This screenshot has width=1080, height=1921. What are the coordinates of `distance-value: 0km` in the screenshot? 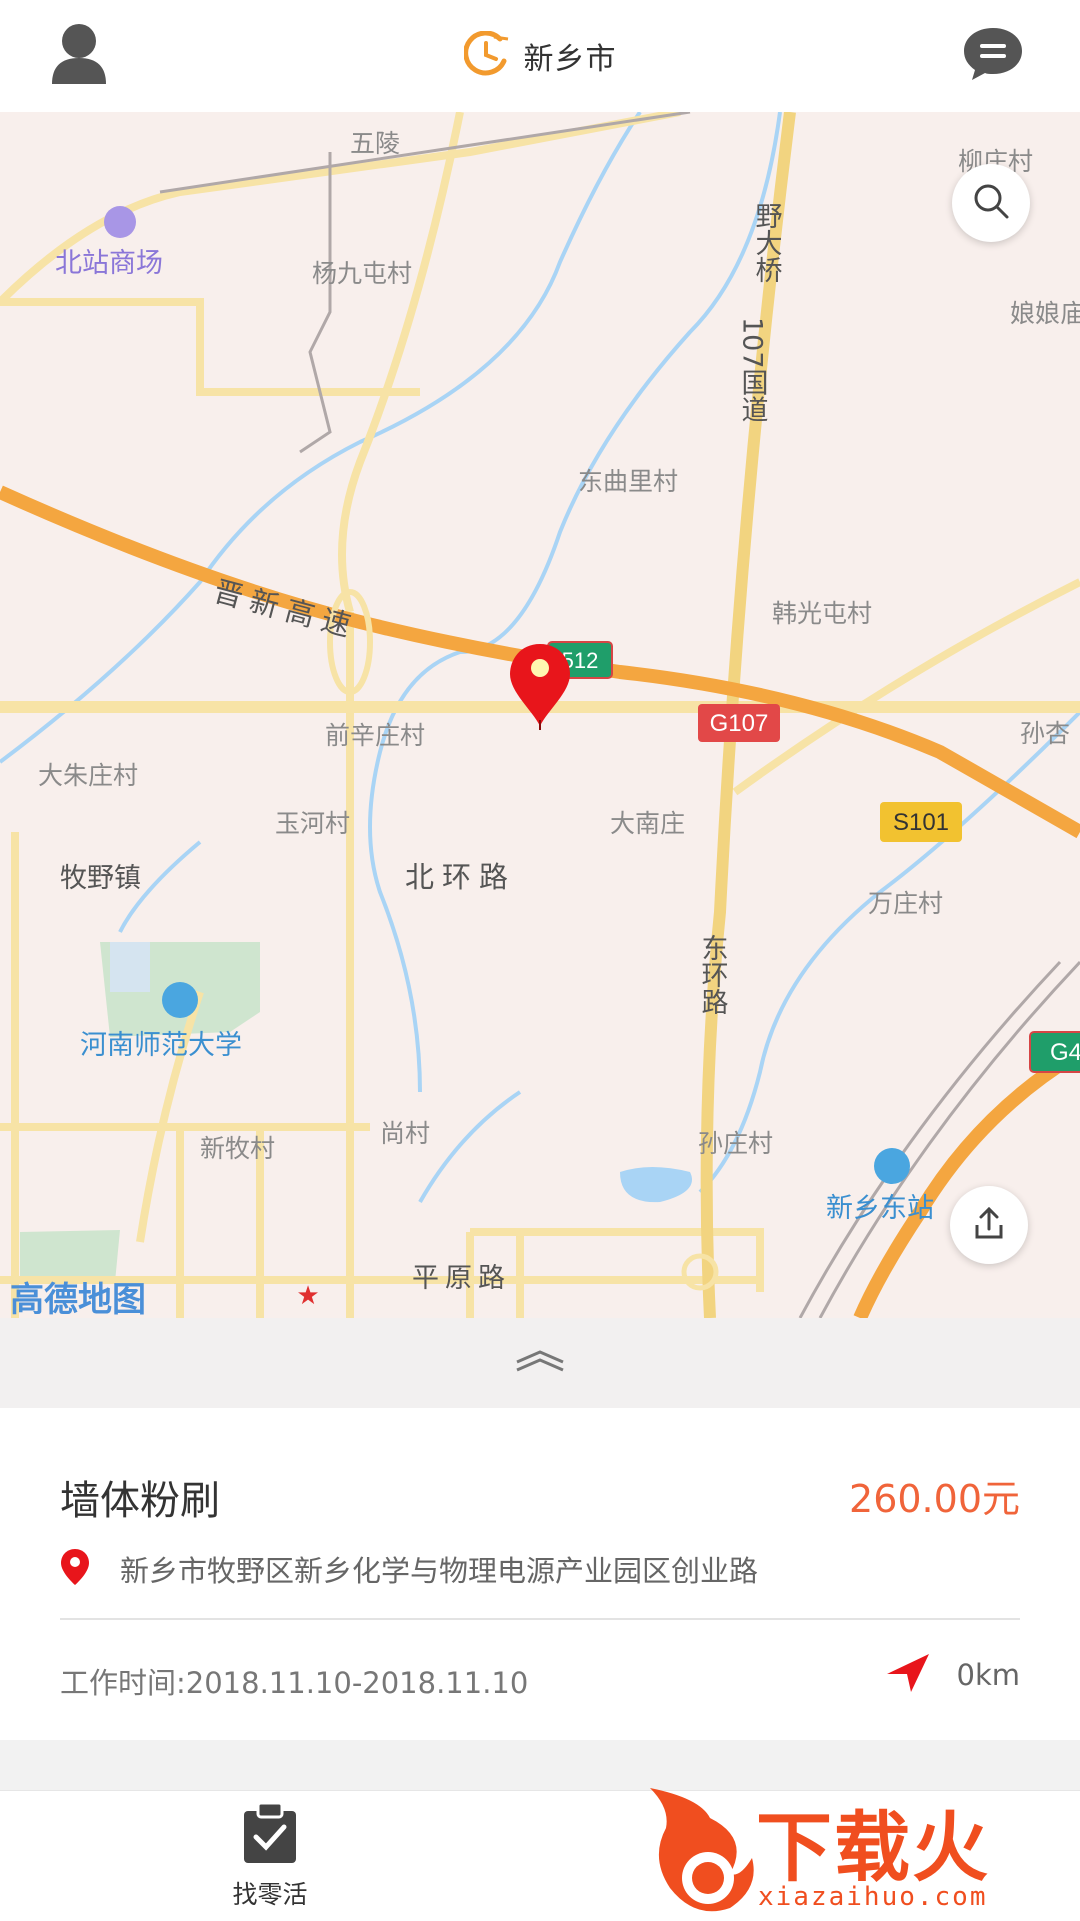 It's located at (988, 1675).